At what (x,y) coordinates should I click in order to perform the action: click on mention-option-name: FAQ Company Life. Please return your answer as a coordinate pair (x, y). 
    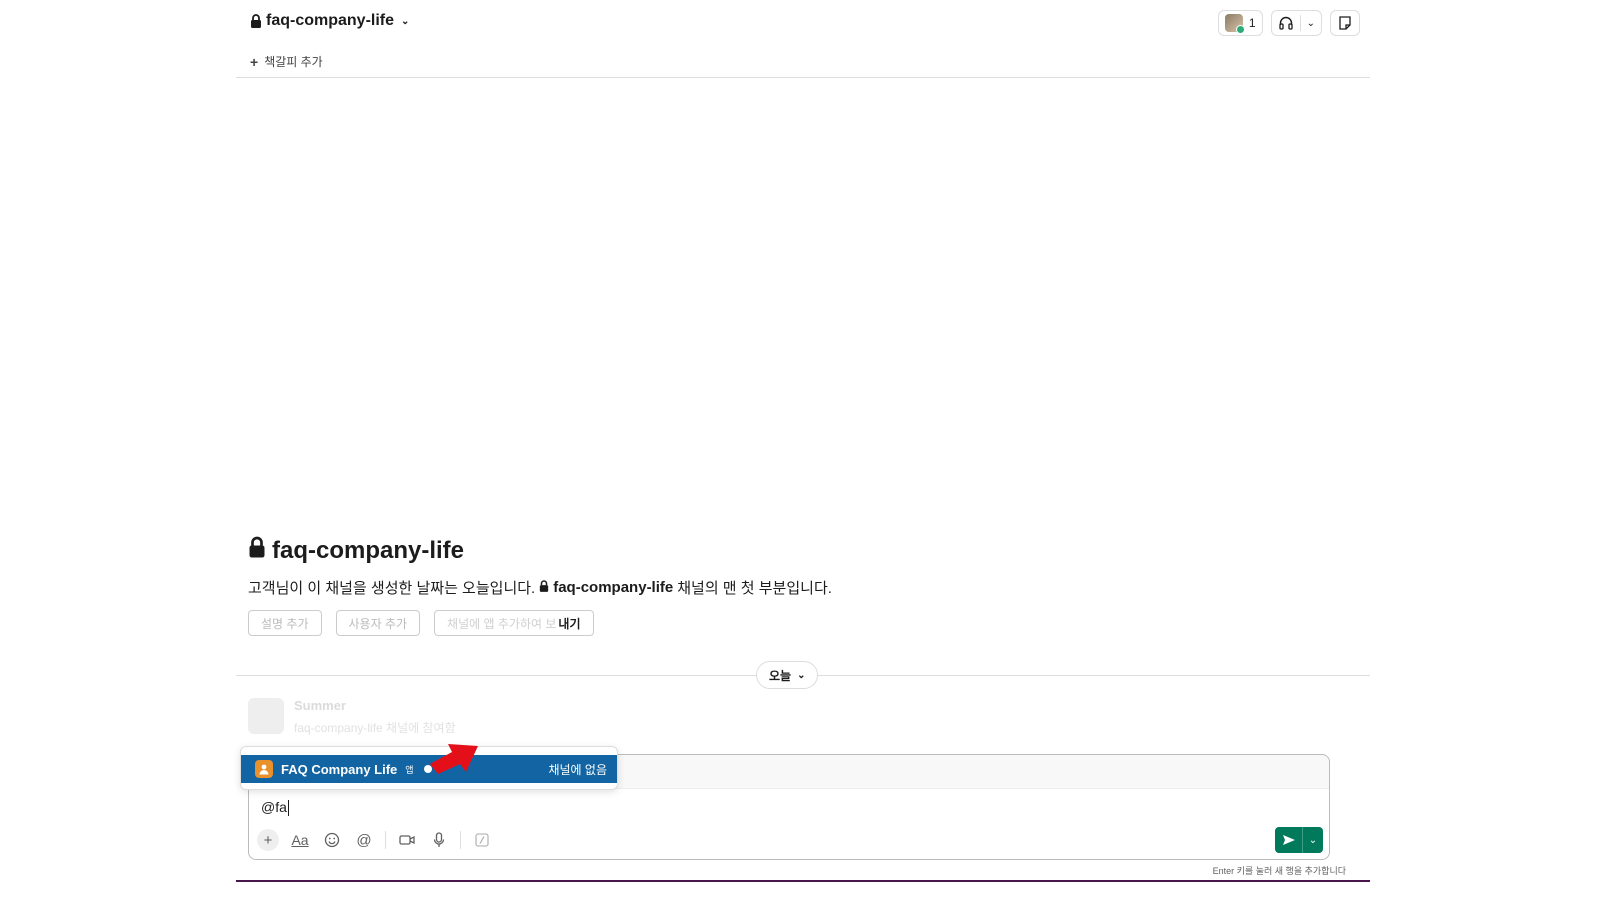
    Looking at the image, I should click on (339, 769).